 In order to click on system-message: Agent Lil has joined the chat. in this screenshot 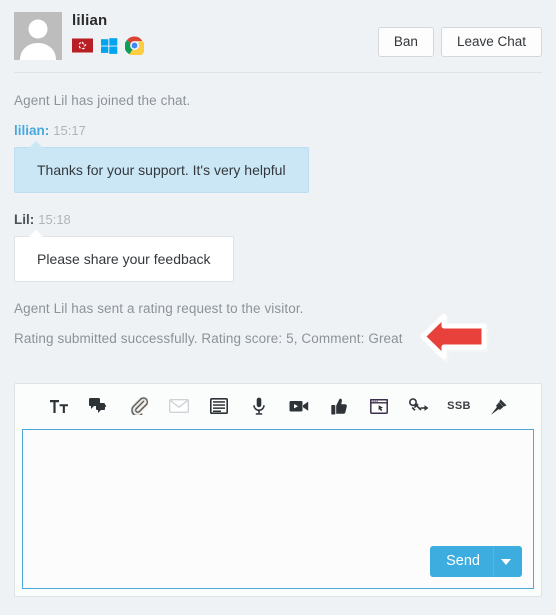, I will do `click(102, 100)`.